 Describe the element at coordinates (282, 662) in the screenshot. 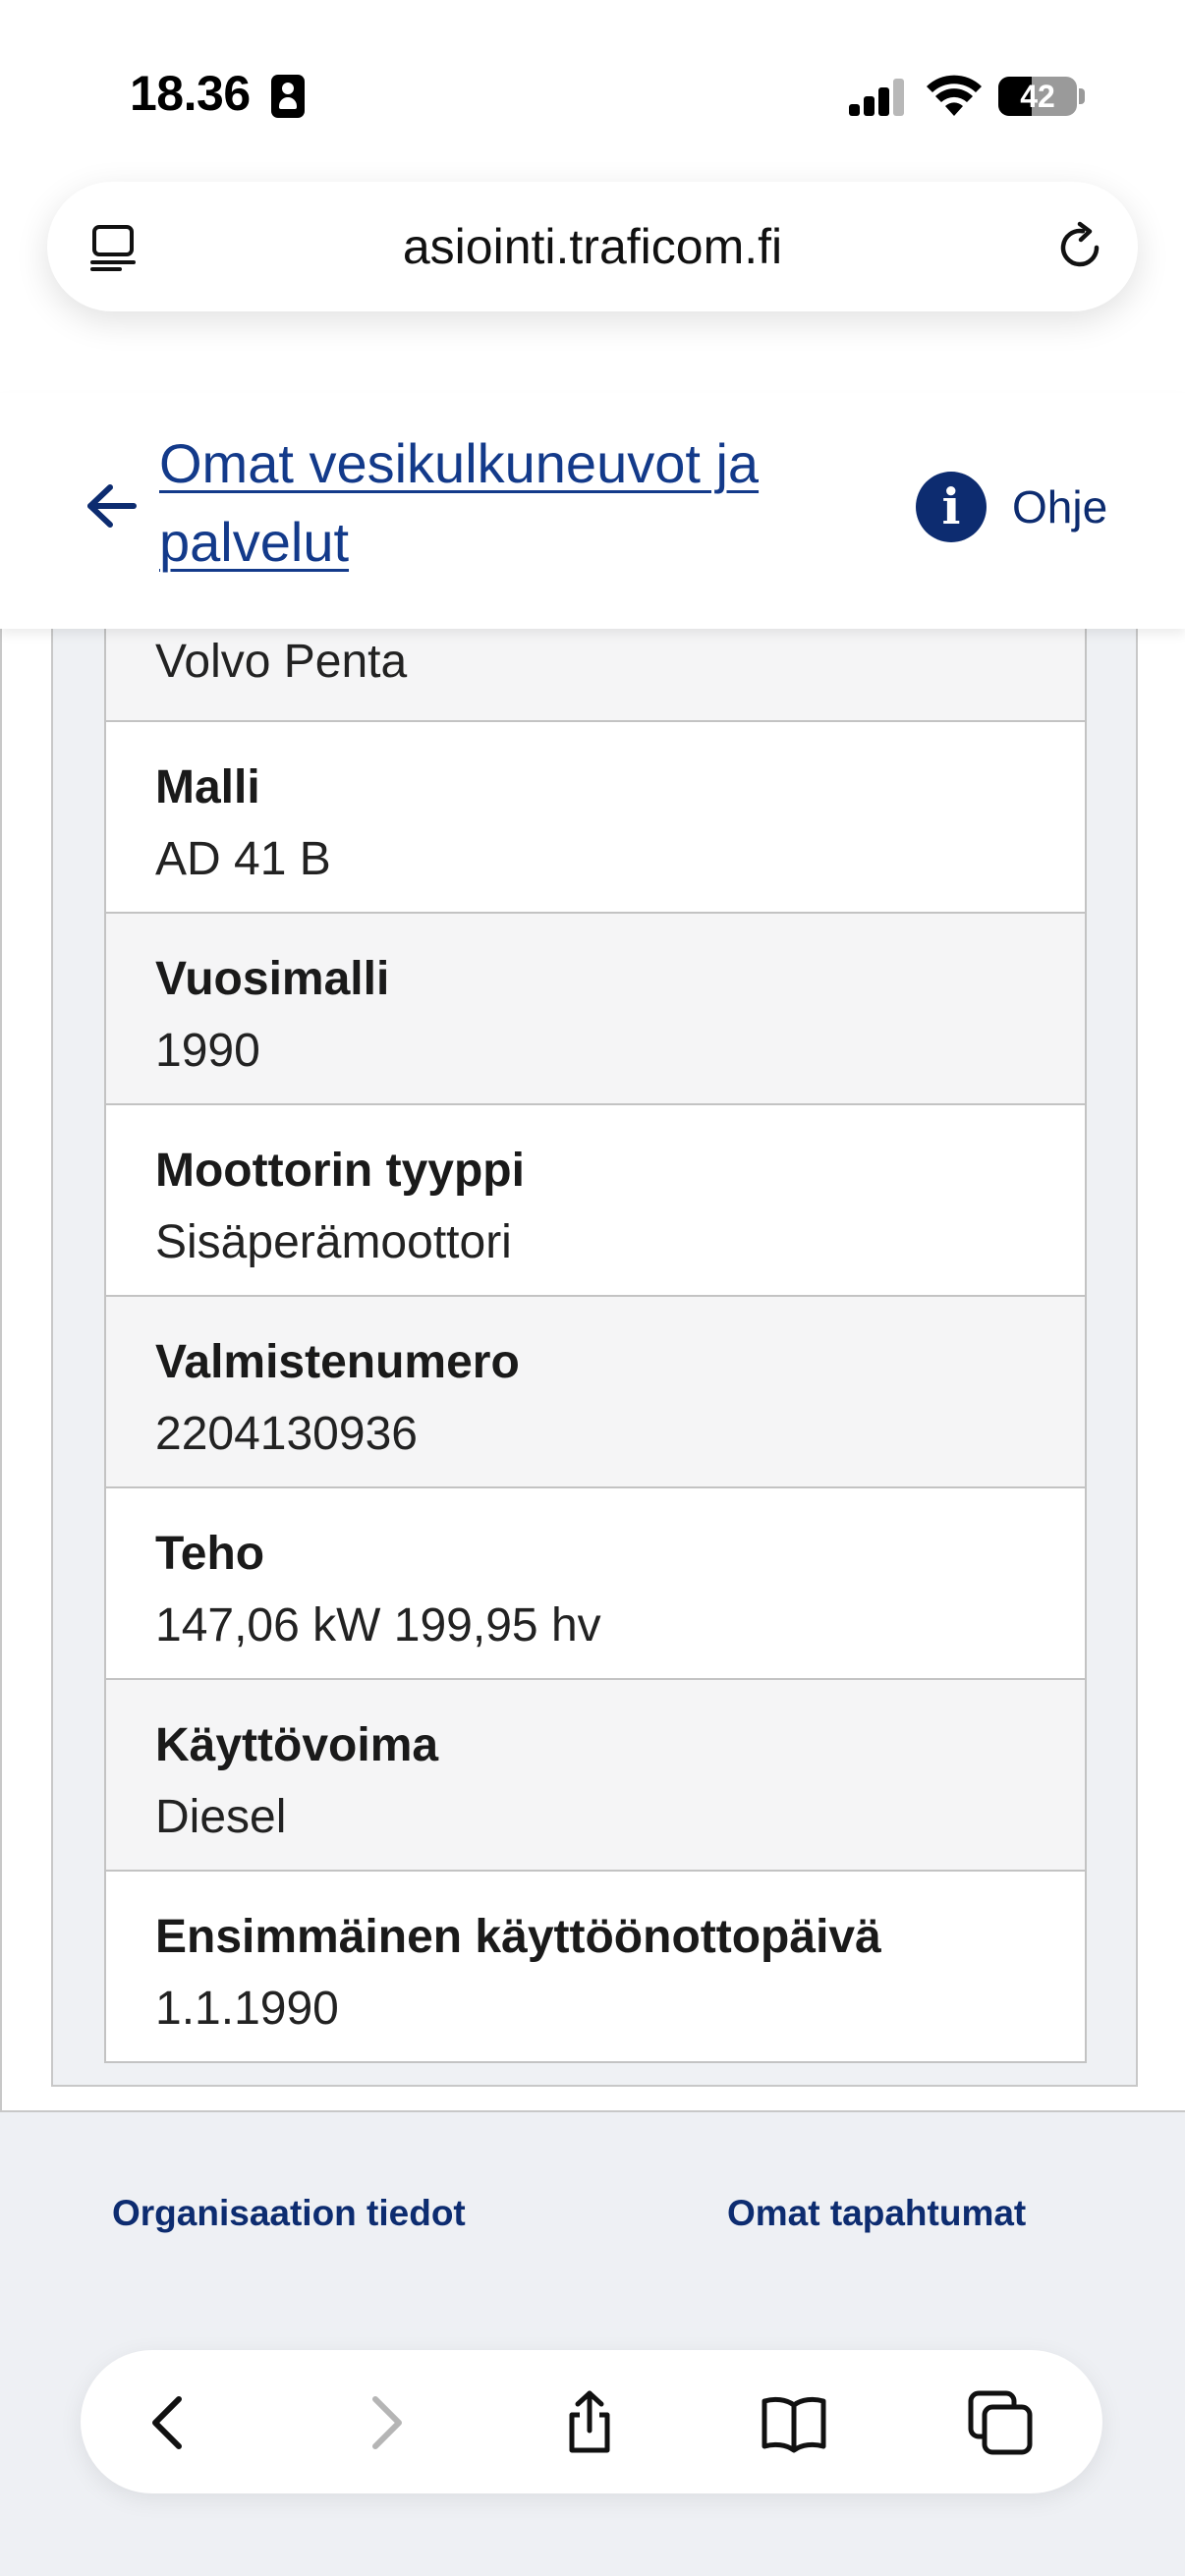

I see `manufacturer-value: Volvo Penta` at that location.